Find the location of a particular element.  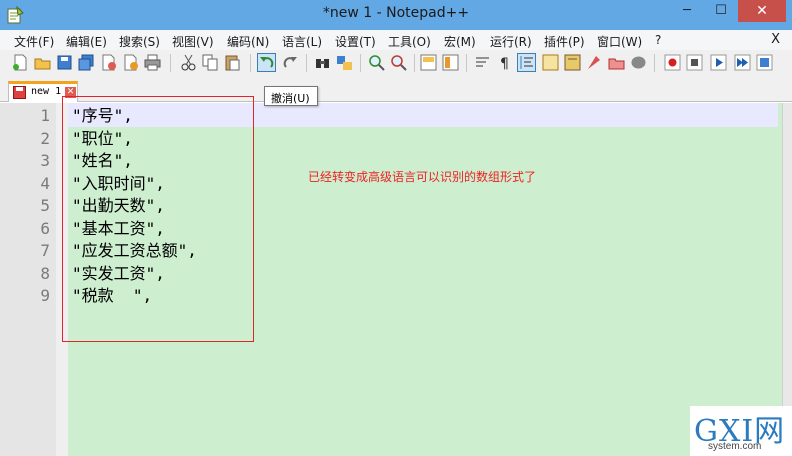

line-number: 8 is located at coordinates (45, 273).